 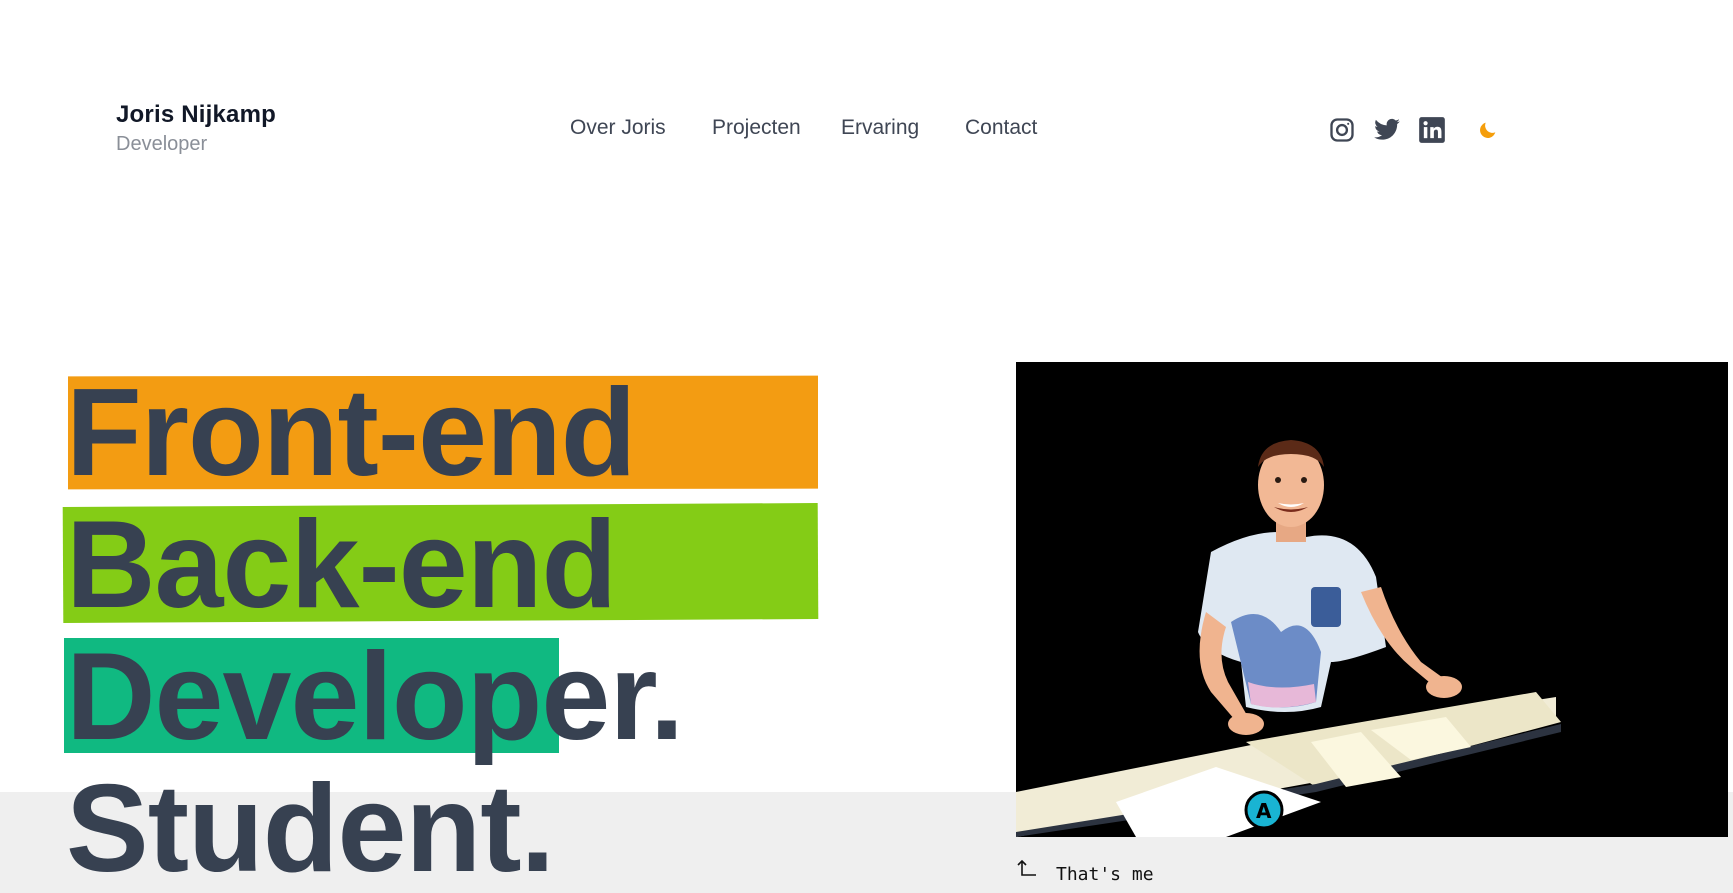 I want to click on site-owner-role: Developer, so click(x=162, y=144).